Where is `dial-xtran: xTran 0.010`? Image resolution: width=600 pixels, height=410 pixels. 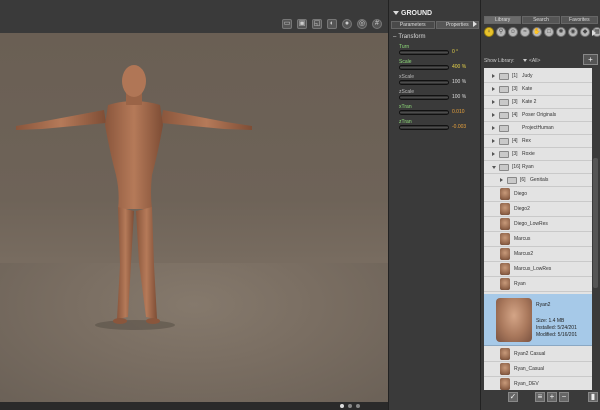
dial-xtran: xTran 0.010 is located at coordinates (437, 111).